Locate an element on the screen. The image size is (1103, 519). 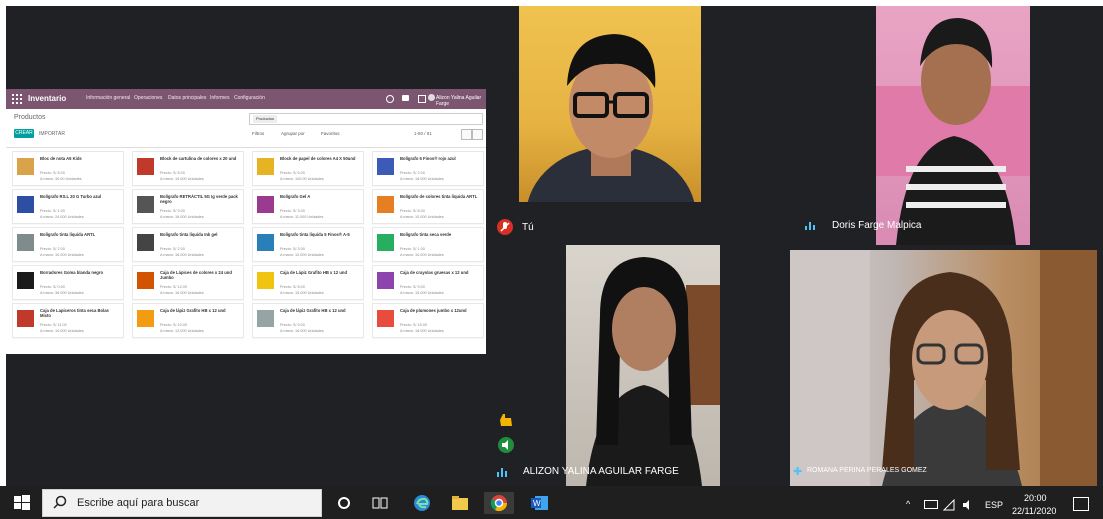
participant-video-romana is located at coordinates (943, 368).